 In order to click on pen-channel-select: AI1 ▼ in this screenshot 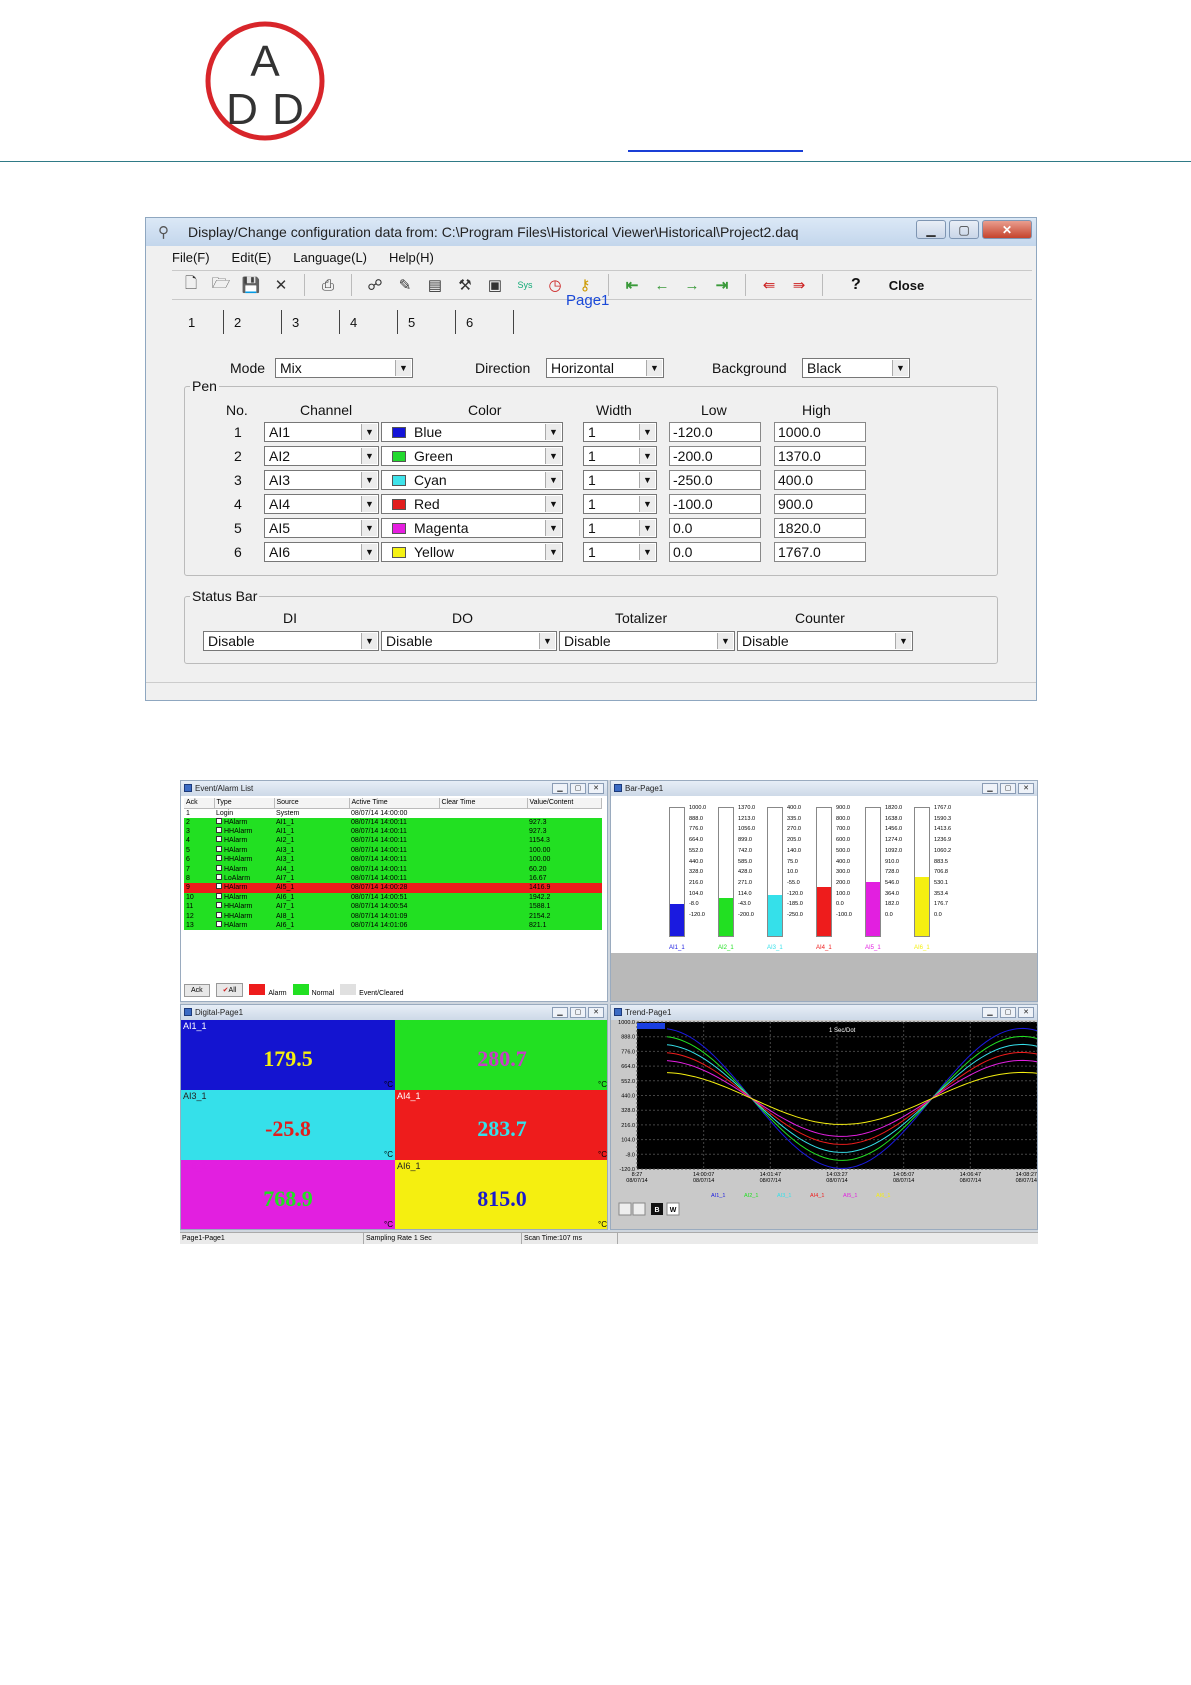, I will do `click(321, 432)`.